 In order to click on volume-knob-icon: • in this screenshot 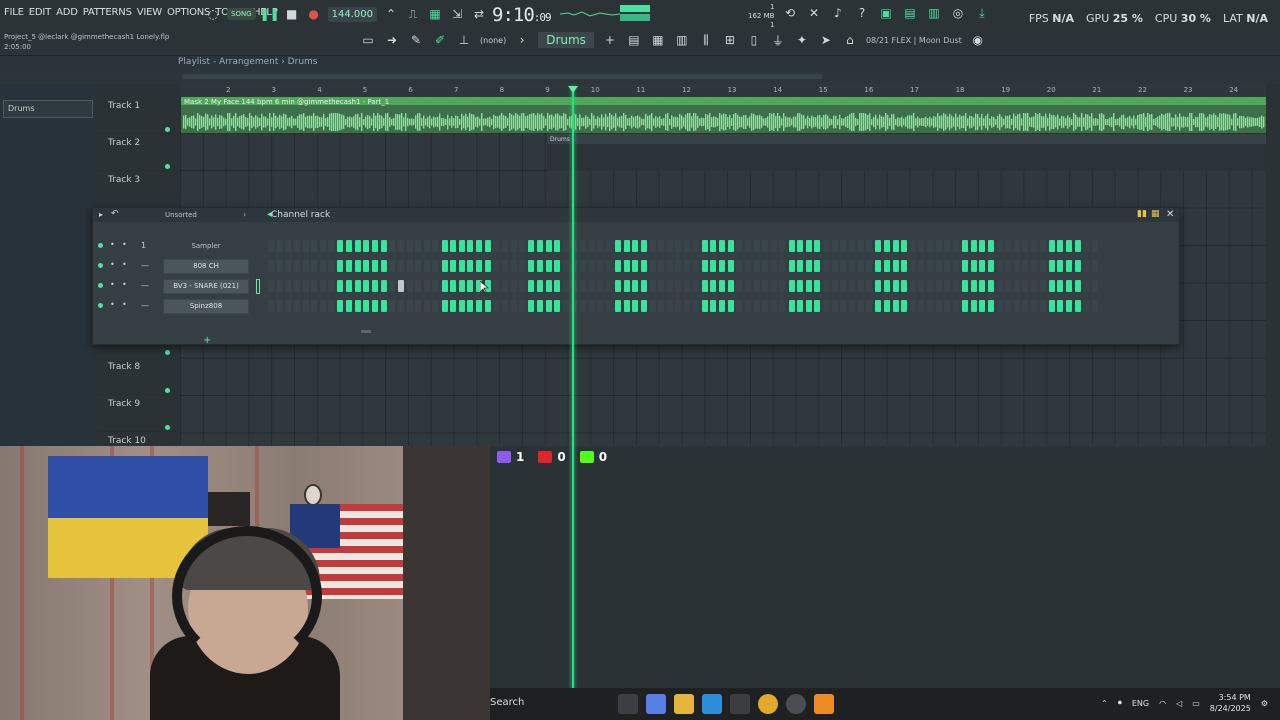, I will do `click(124, 264)`.